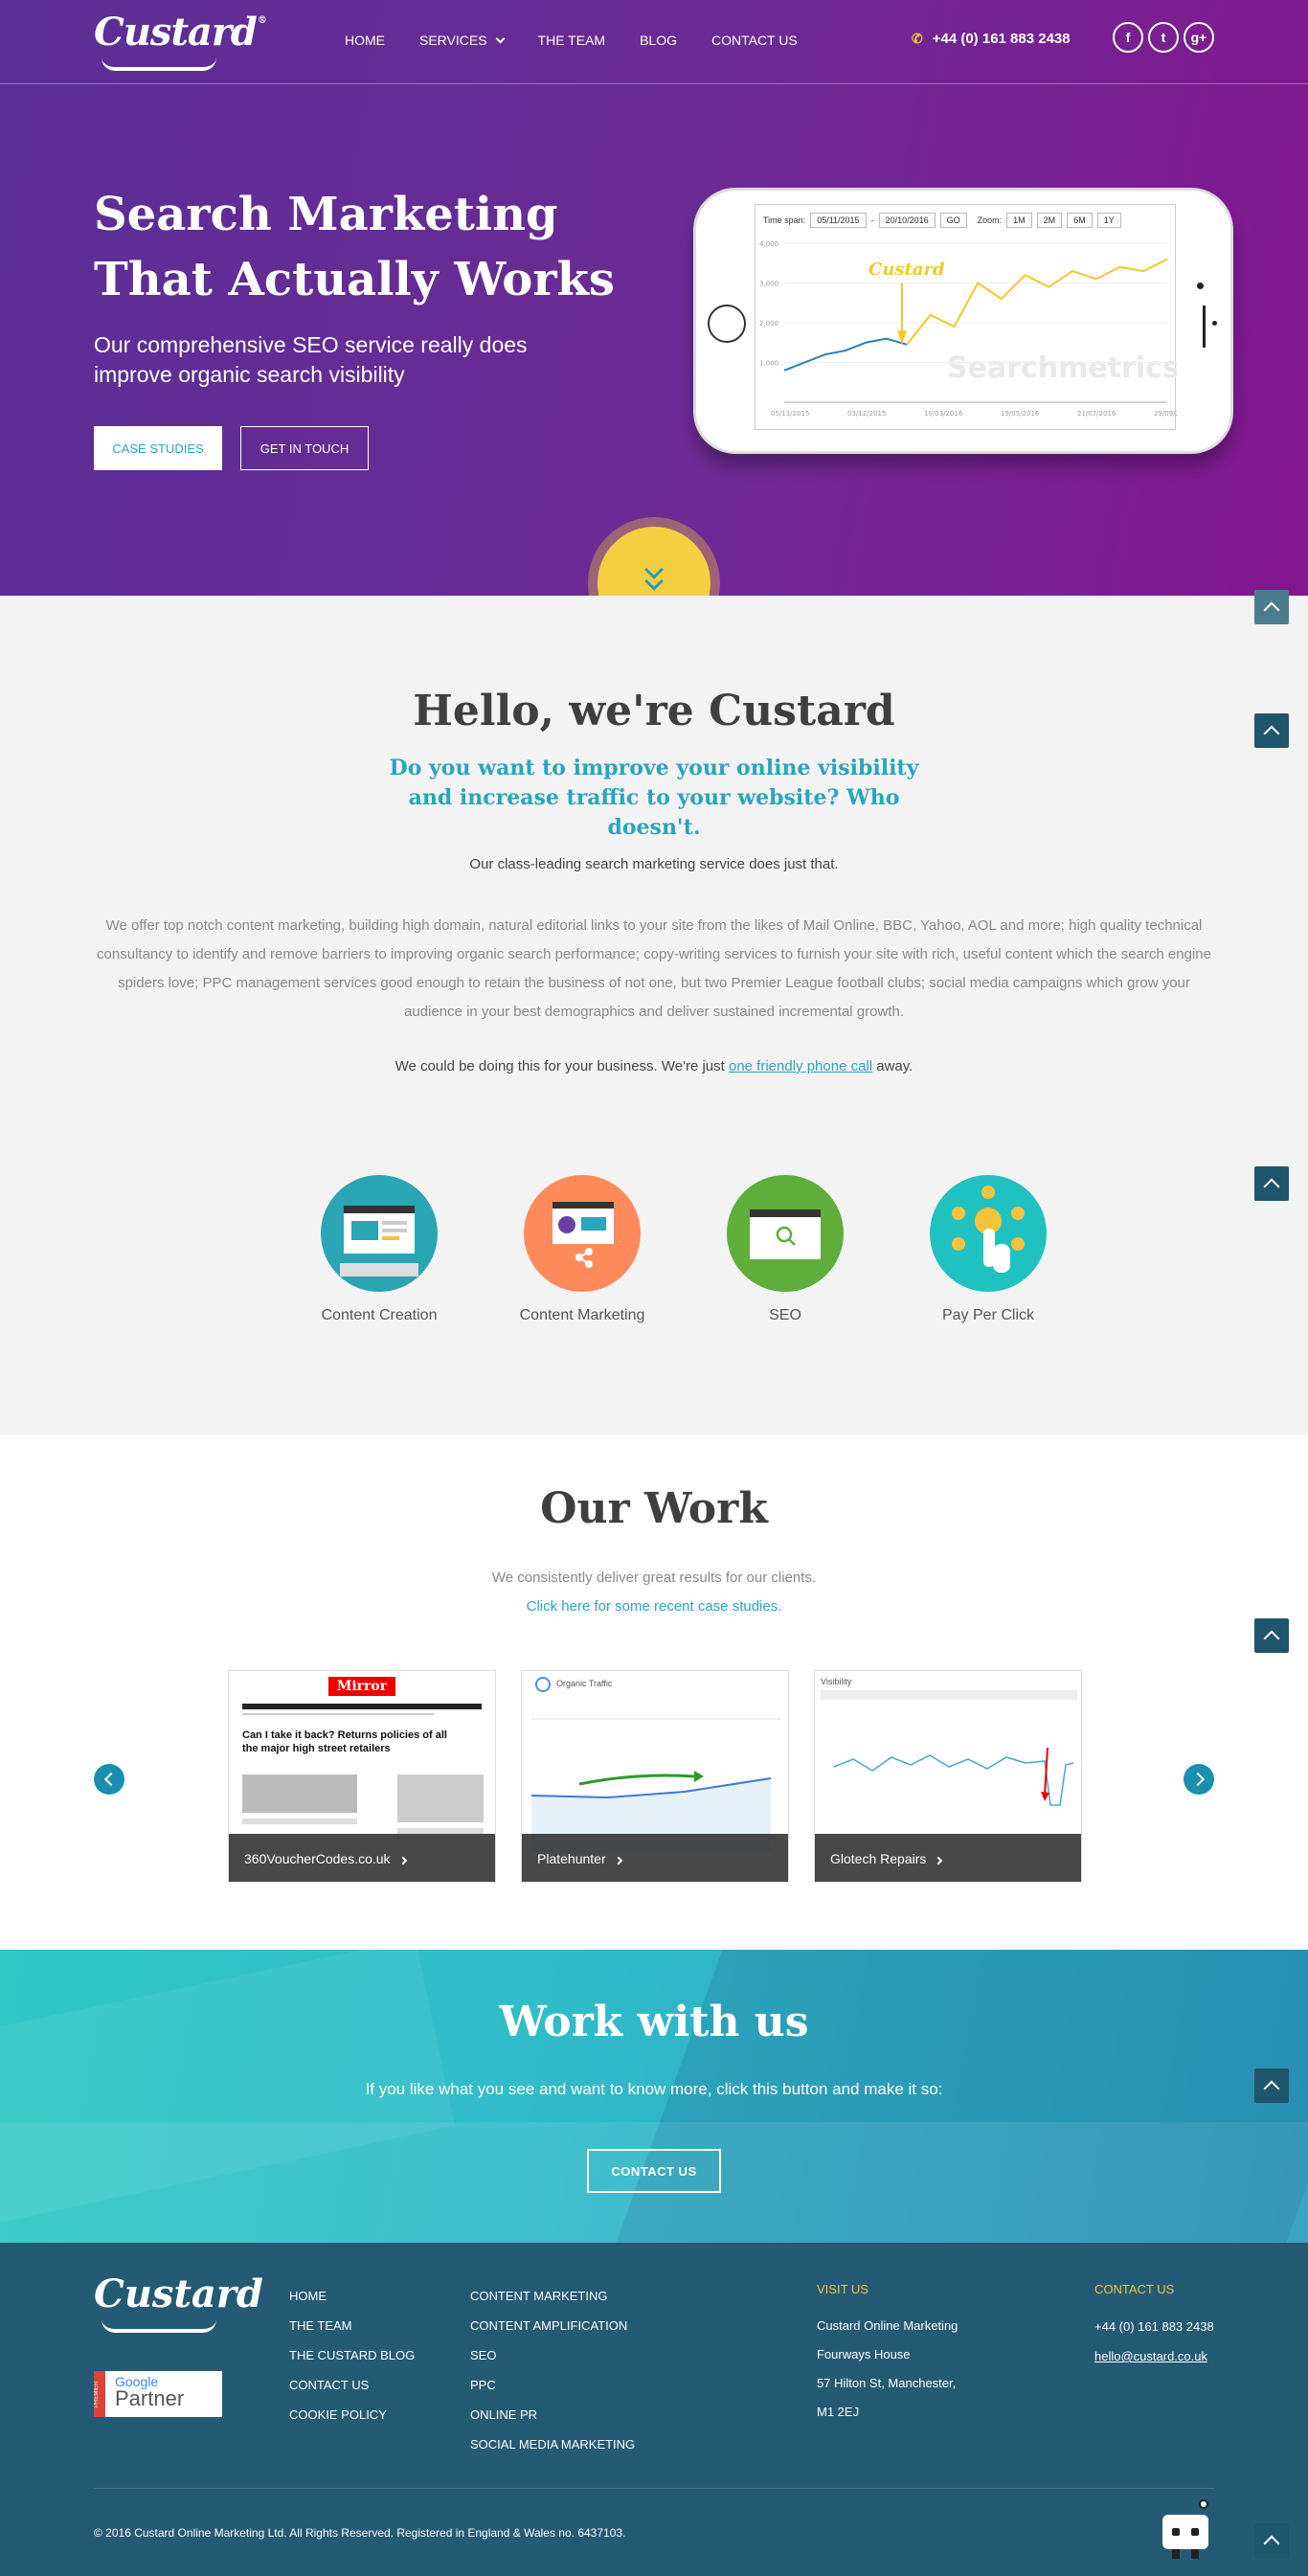 Image resolution: width=1308 pixels, height=2576 pixels. What do you see at coordinates (352, 2385) in the screenshot?
I see `footer-link-contact: CONTACT US` at bounding box center [352, 2385].